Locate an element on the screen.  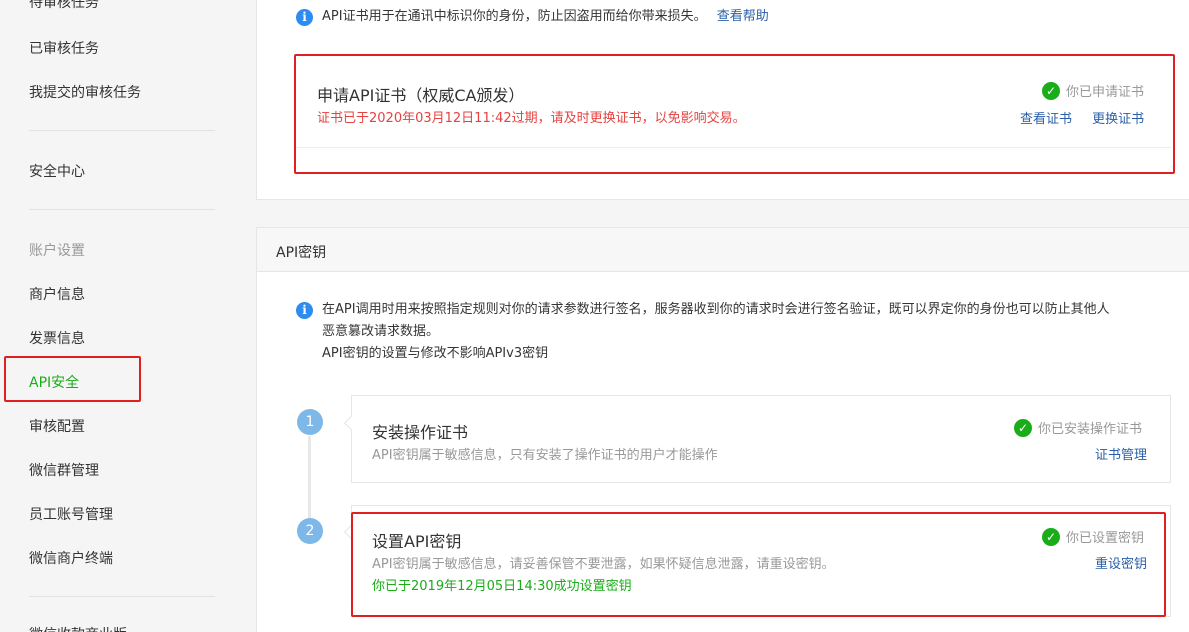
sidebar-item-pending-review: 待审核任务 is located at coordinates (64, 6).